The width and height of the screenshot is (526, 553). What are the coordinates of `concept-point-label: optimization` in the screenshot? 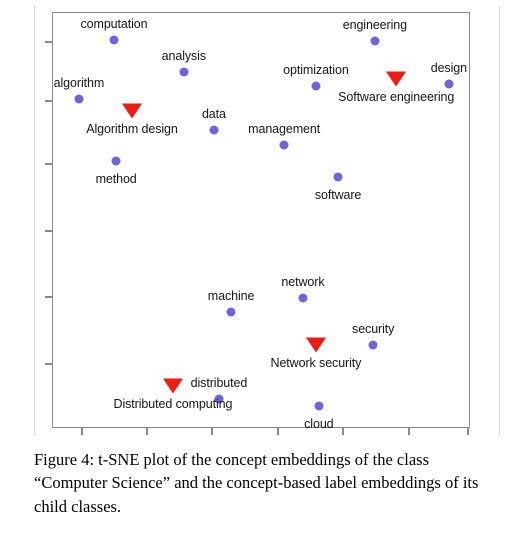 It's located at (316, 69).